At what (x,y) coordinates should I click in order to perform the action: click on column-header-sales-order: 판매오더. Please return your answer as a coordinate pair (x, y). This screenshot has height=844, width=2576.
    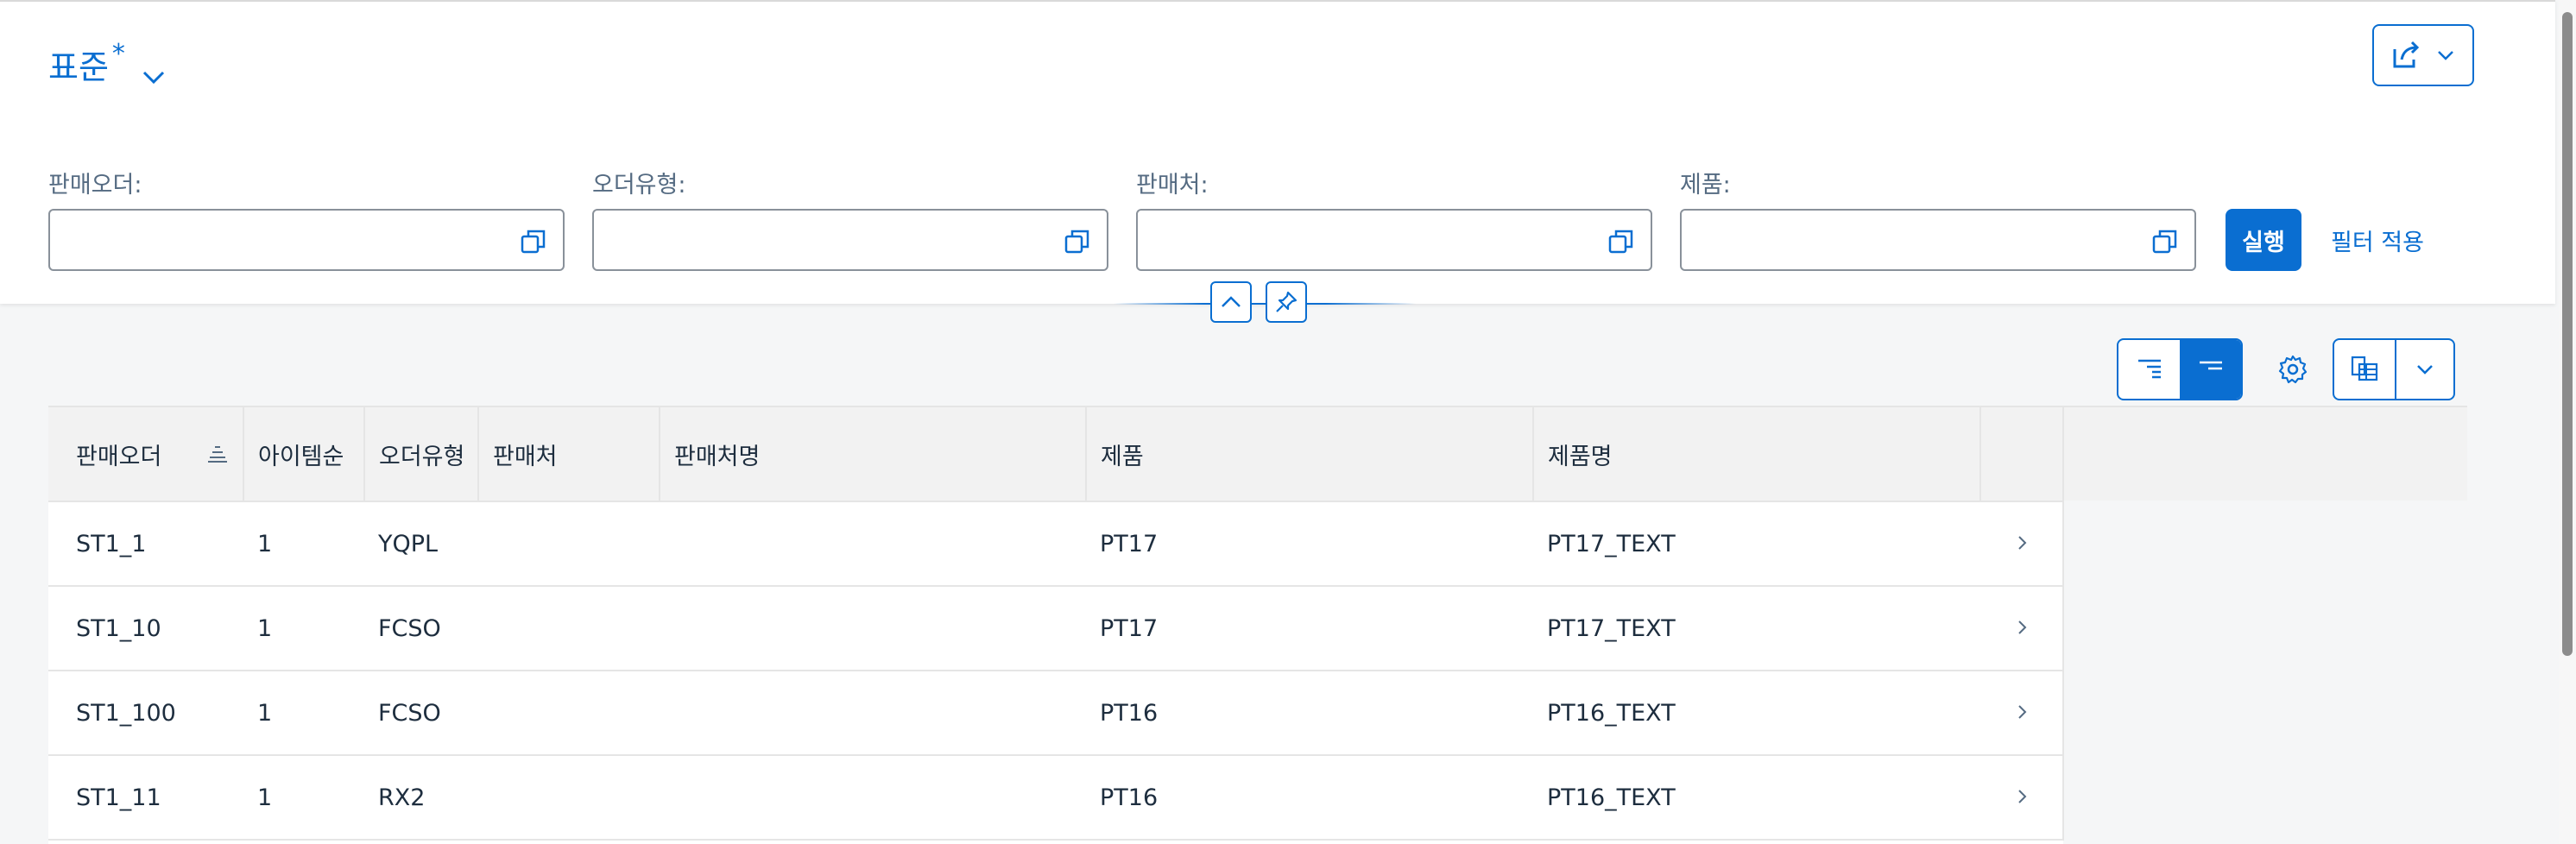
    Looking at the image, I should click on (146, 454).